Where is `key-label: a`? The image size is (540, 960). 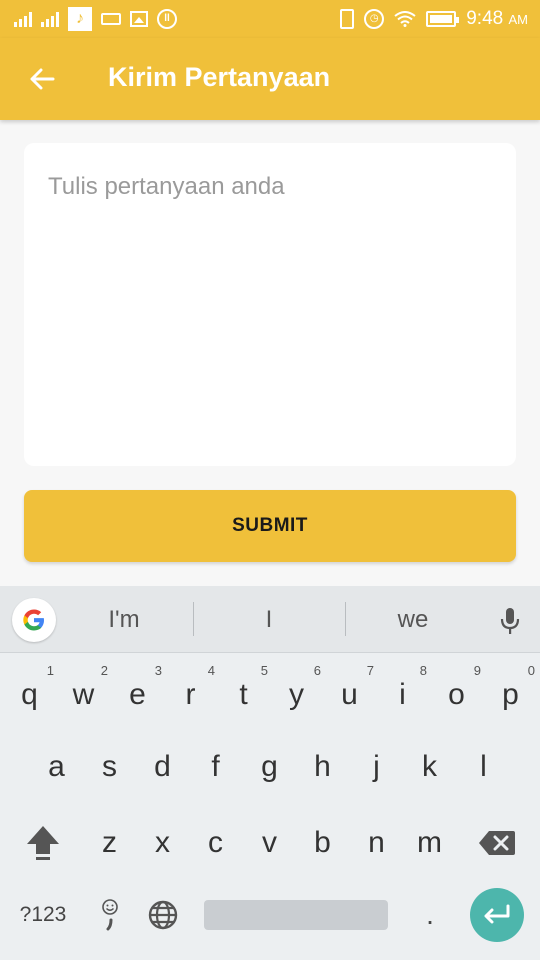
key-label: a is located at coordinates (56, 766).